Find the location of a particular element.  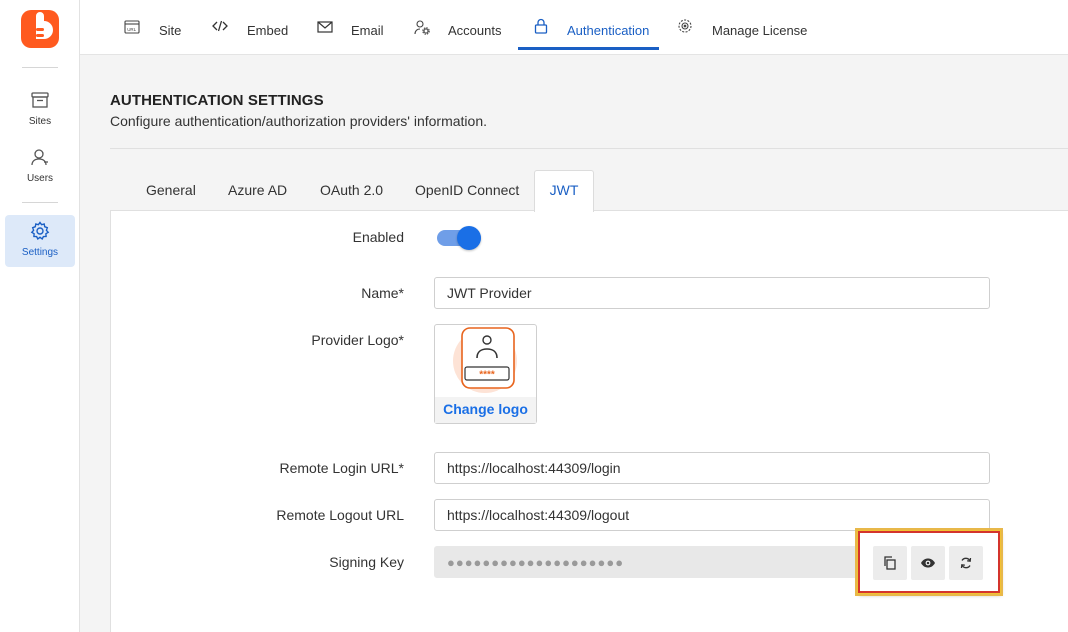

user-gear-icon is located at coordinates (422, 27).